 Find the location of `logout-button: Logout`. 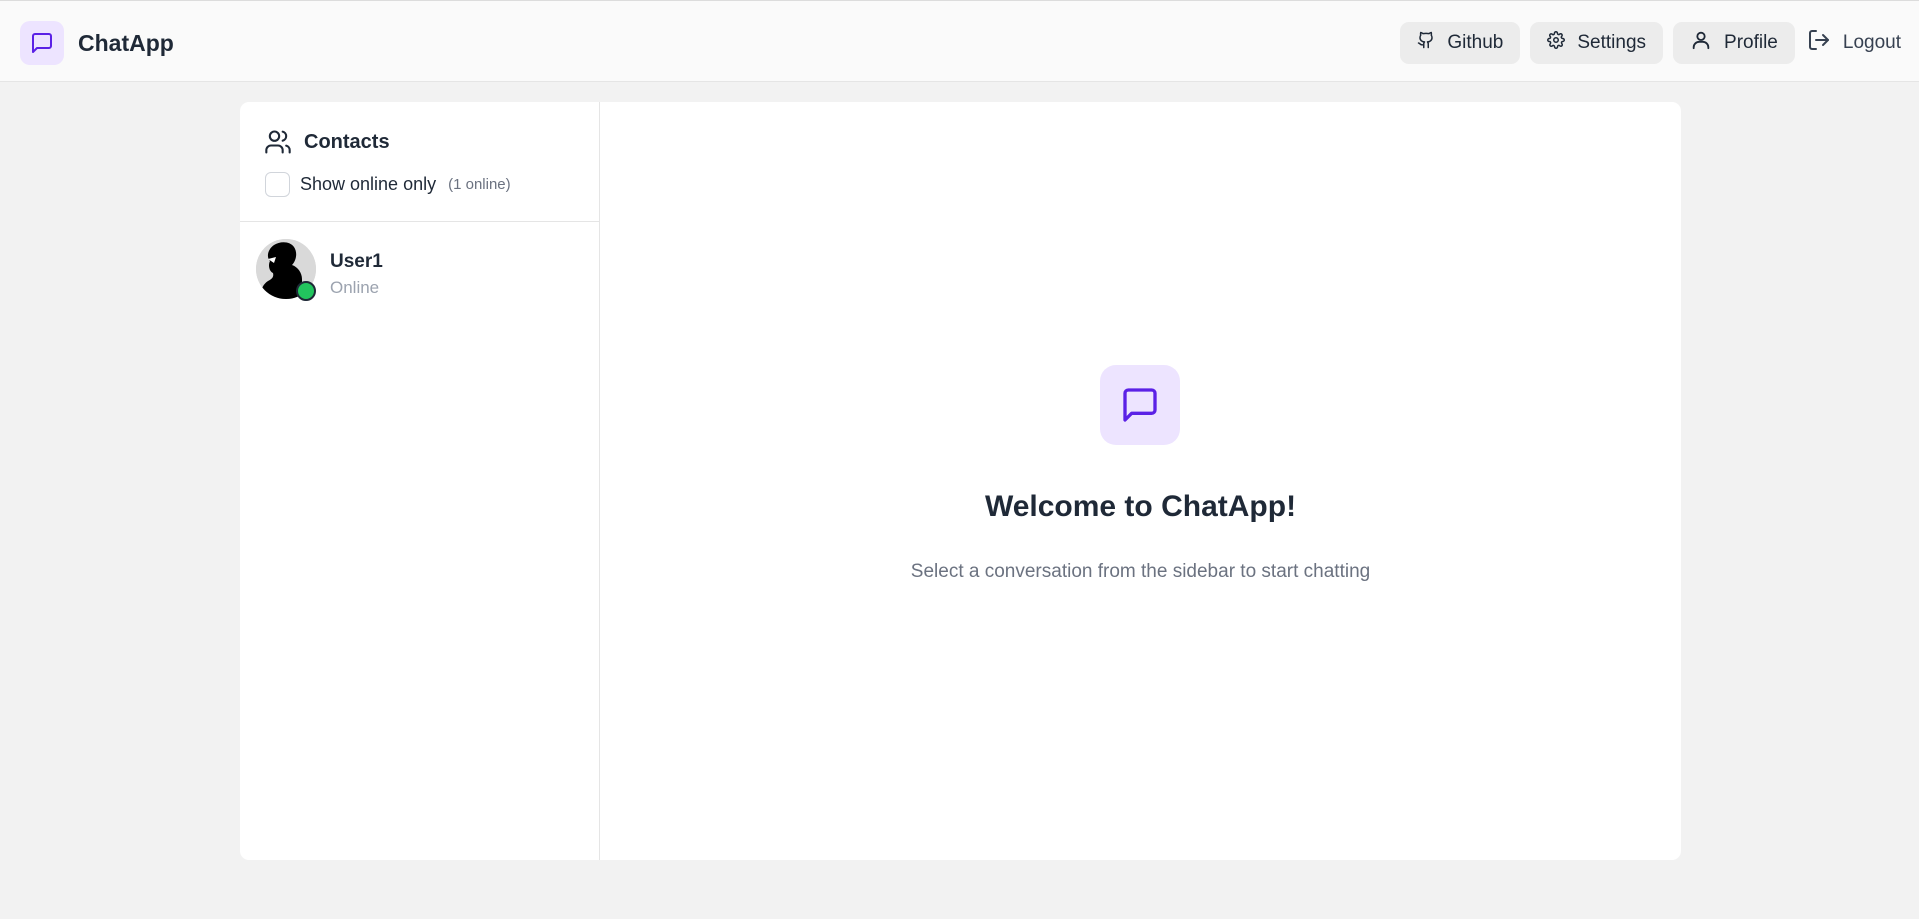

logout-button: Logout is located at coordinates (1853, 43).